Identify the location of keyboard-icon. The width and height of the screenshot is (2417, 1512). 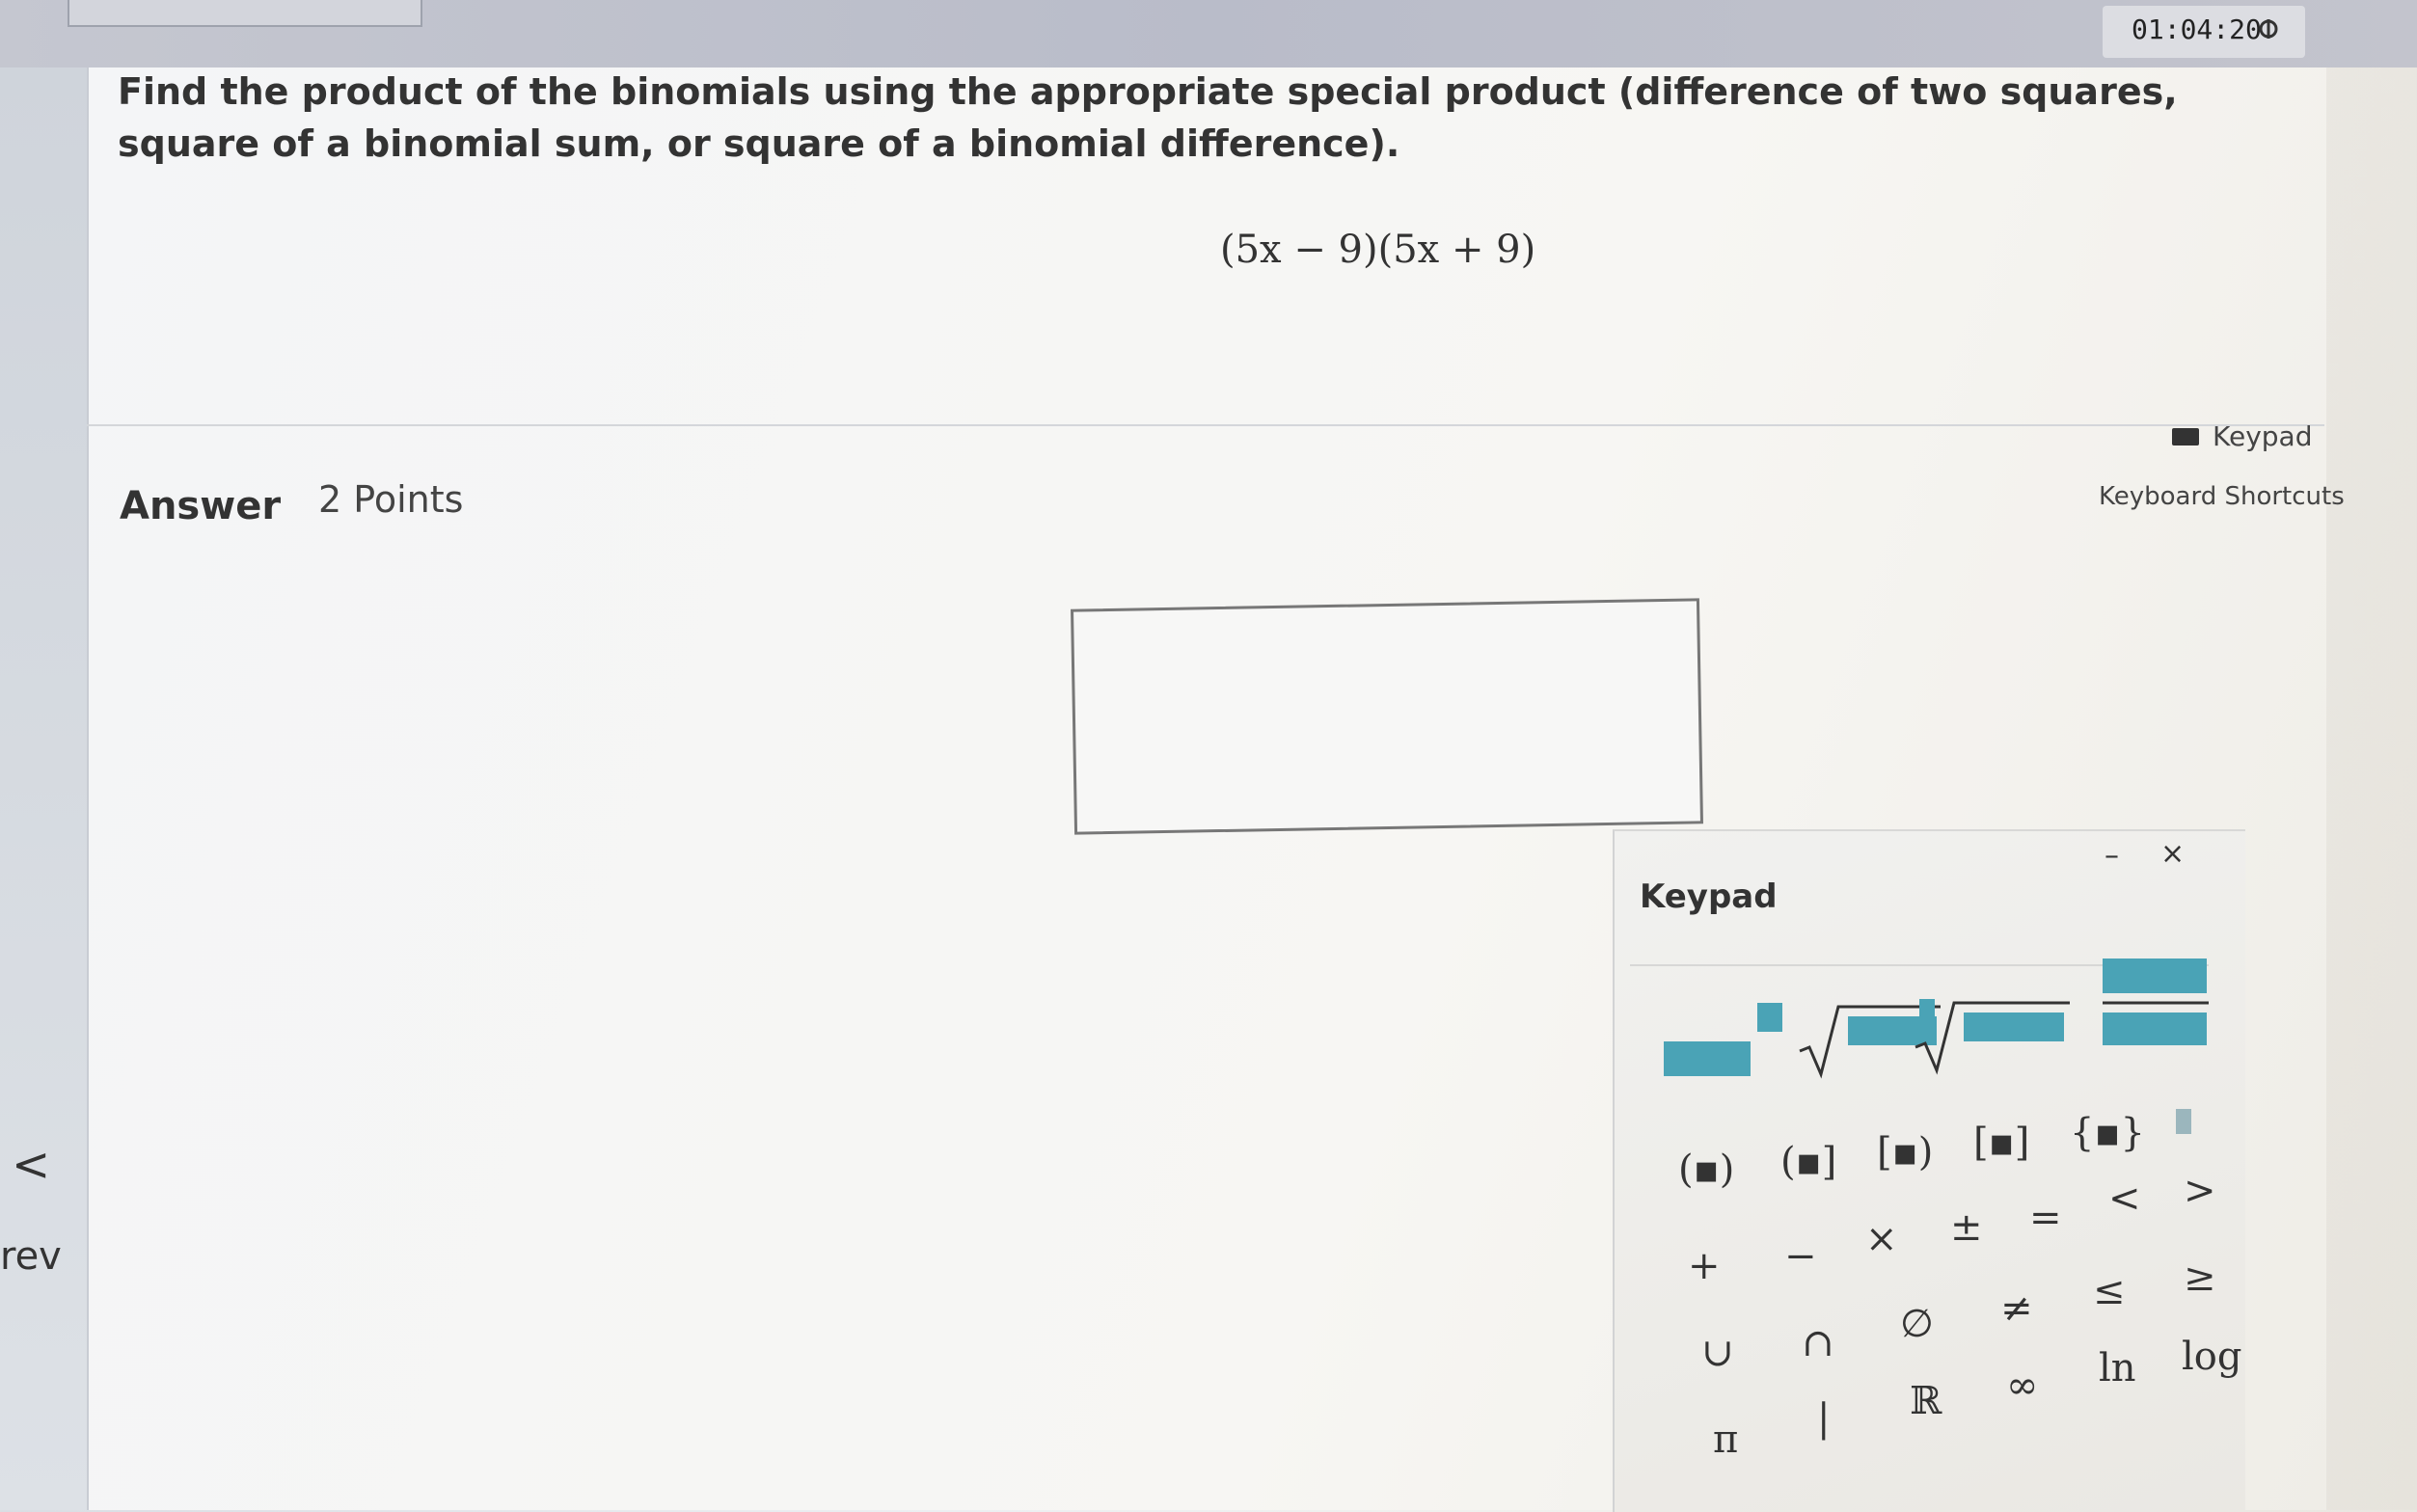
(2186, 436).